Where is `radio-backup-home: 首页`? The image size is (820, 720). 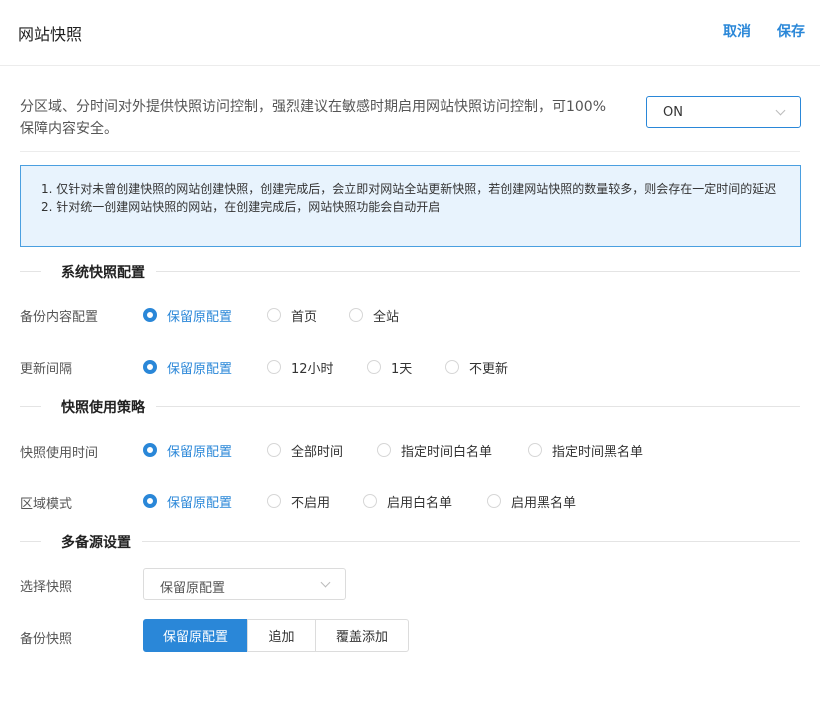
radio-backup-home: 首页 is located at coordinates (292, 315).